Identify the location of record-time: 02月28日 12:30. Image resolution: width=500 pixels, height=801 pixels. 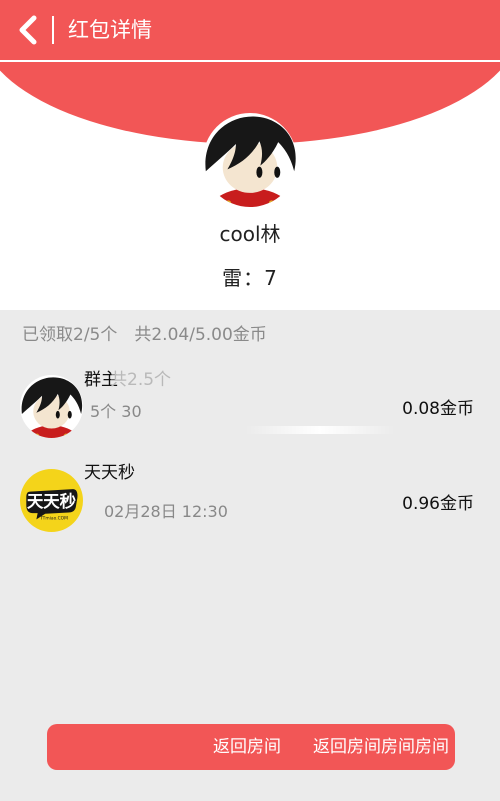
(166, 511).